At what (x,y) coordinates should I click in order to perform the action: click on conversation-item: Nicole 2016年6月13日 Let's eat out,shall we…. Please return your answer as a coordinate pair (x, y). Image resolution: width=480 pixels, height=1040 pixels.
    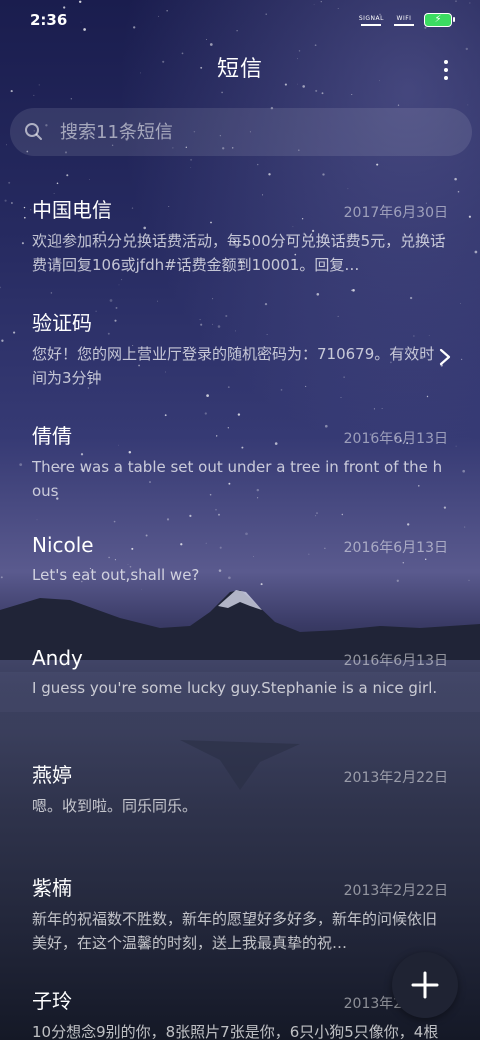
    Looking at the image, I should click on (240, 579).